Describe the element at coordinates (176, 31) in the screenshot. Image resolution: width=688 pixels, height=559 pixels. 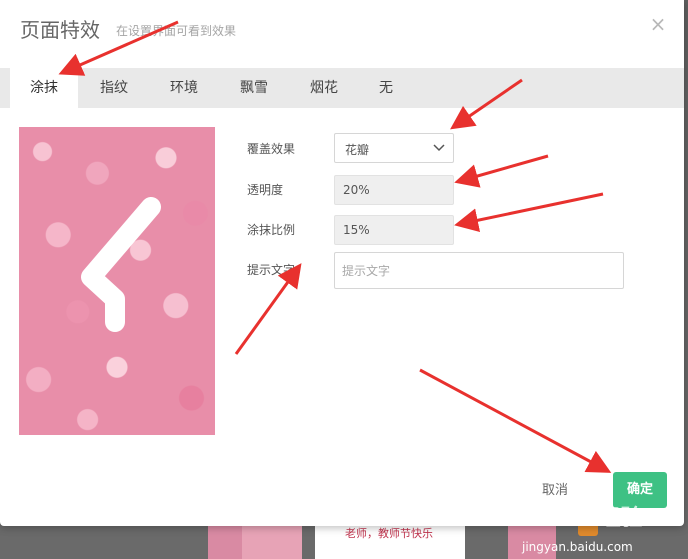
I see `dialog-subtitle: 在设置界面可看到效果` at that location.